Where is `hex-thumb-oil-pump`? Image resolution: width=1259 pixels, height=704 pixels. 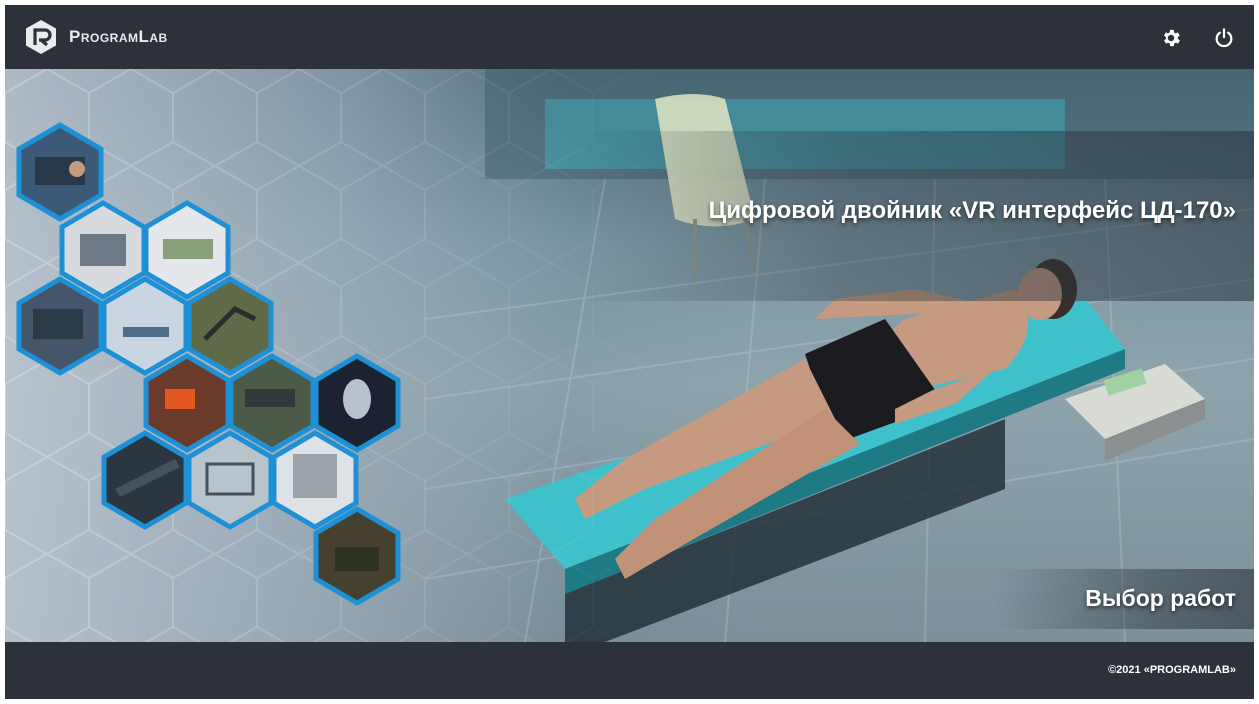 hex-thumb-oil-pump is located at coordinates (230, 326).